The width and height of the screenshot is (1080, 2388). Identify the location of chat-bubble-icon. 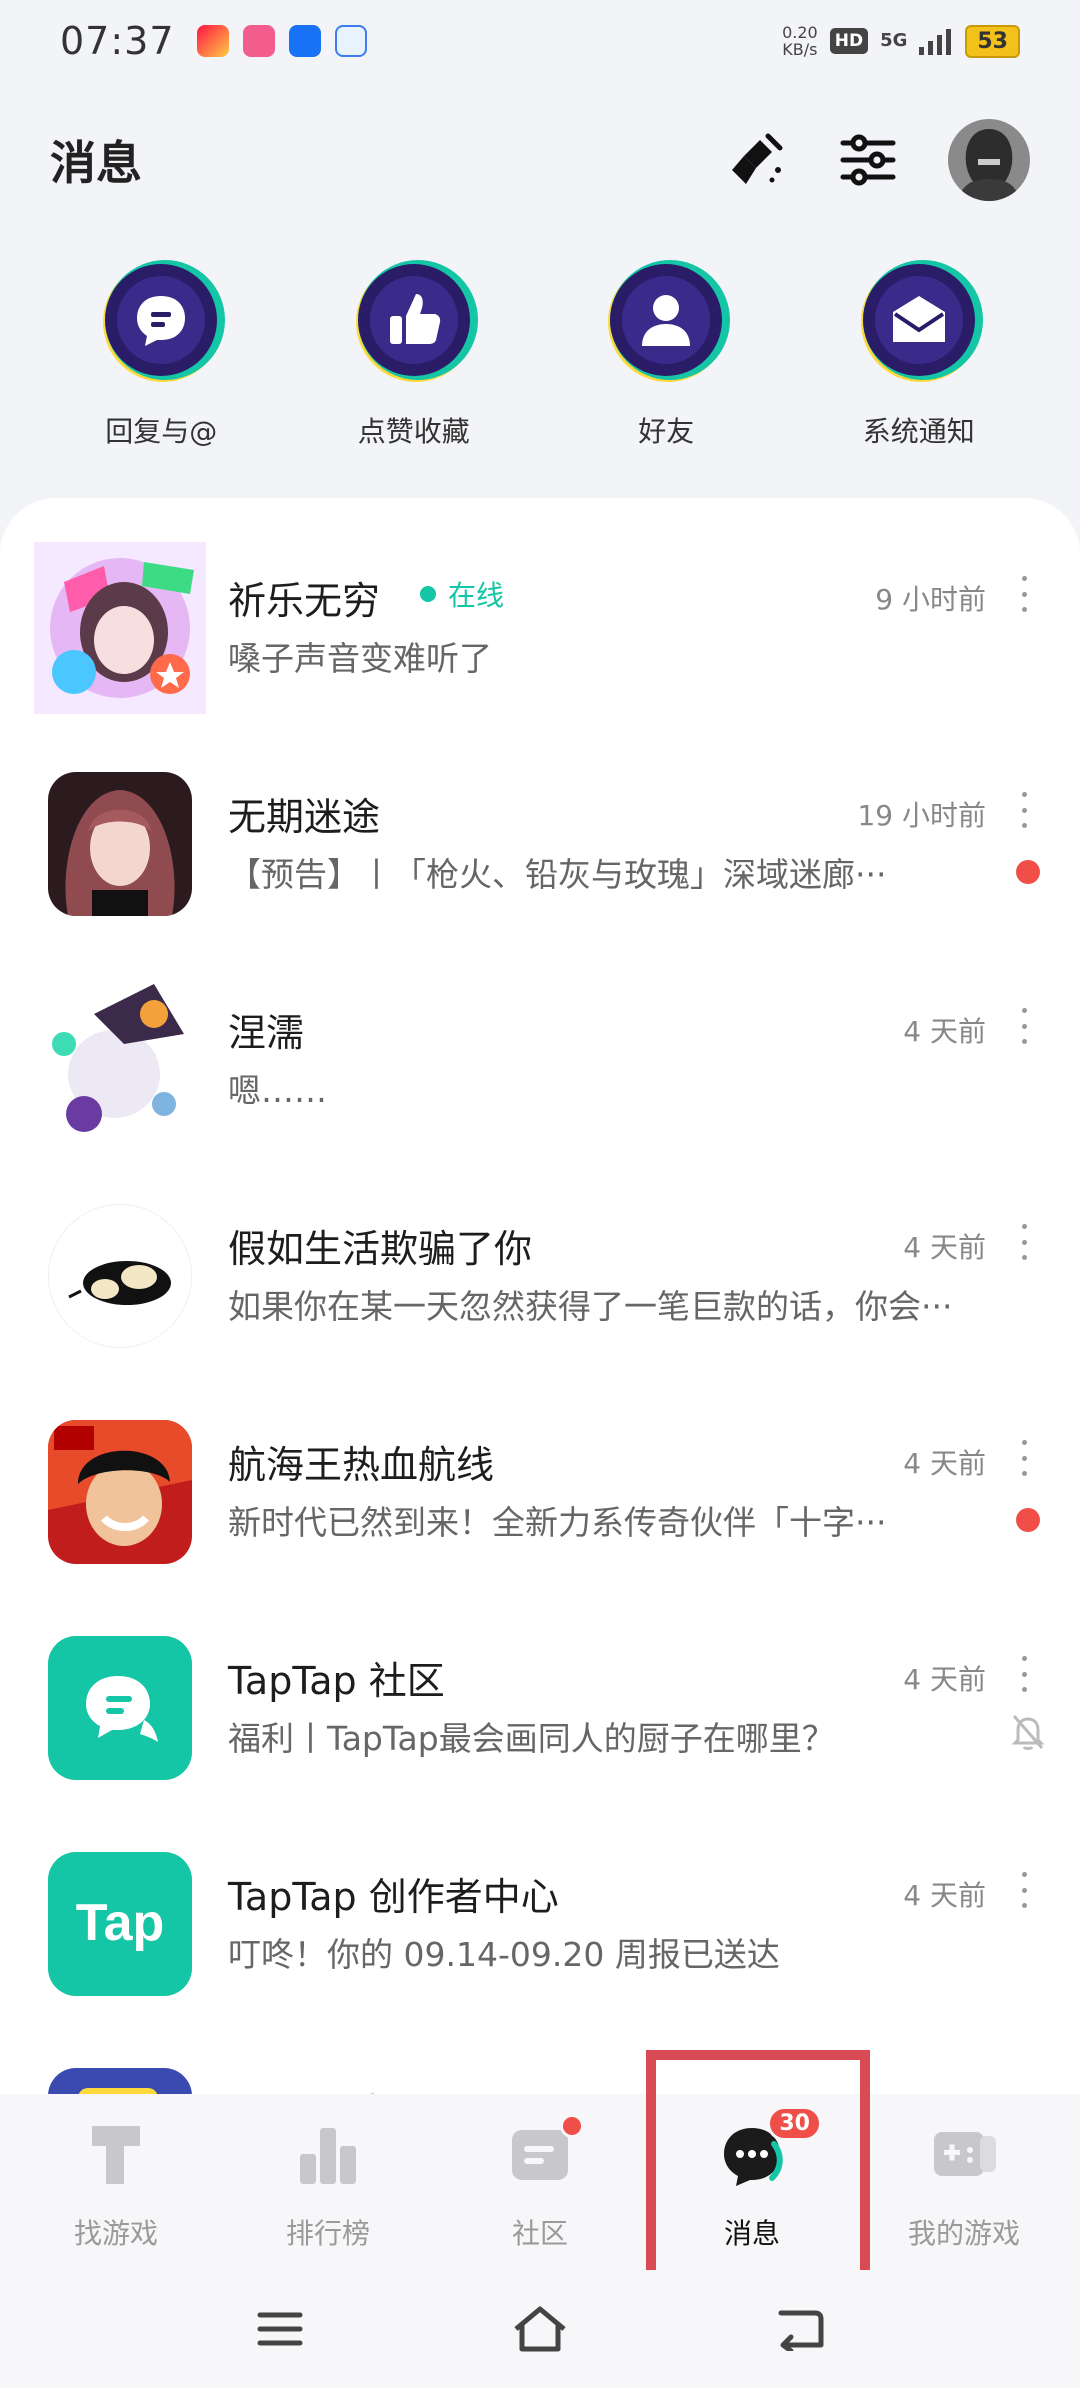
(161, 324).